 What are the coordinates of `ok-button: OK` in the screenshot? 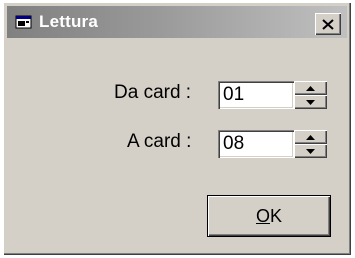 It's located at (269, 216).